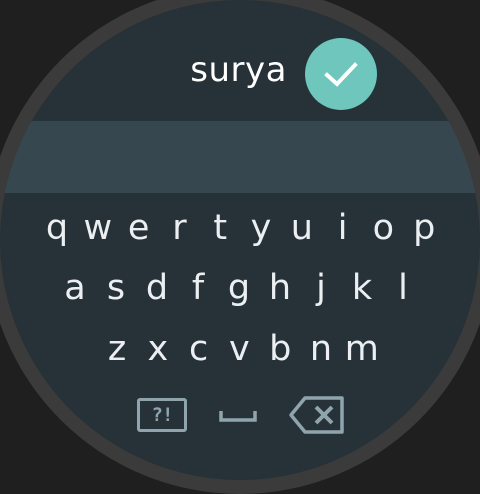 This screenshot has width=480, height=494. What do you see at coordinates (199, 349) in the screenshot?
I see `key-c: c` at bounding box center [199, 349].